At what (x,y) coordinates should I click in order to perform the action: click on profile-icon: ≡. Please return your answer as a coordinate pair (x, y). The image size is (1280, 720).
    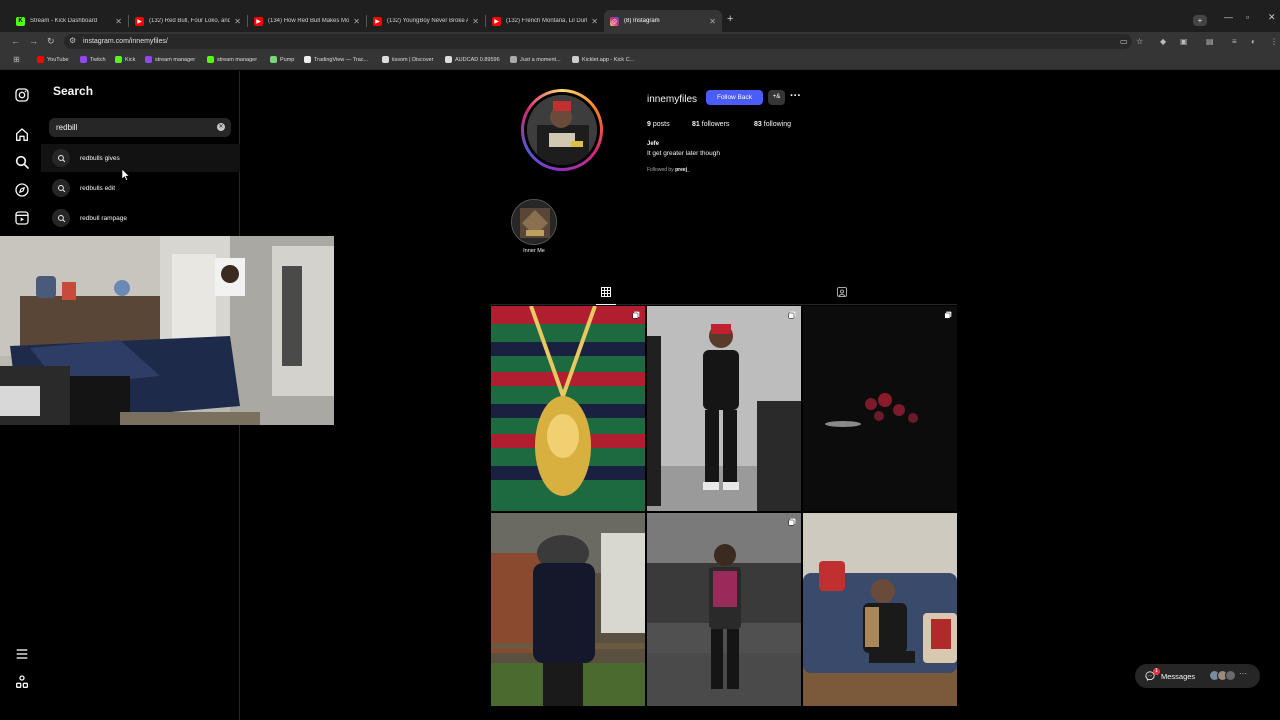
    Looking at the image, I should click on (1234, 41).